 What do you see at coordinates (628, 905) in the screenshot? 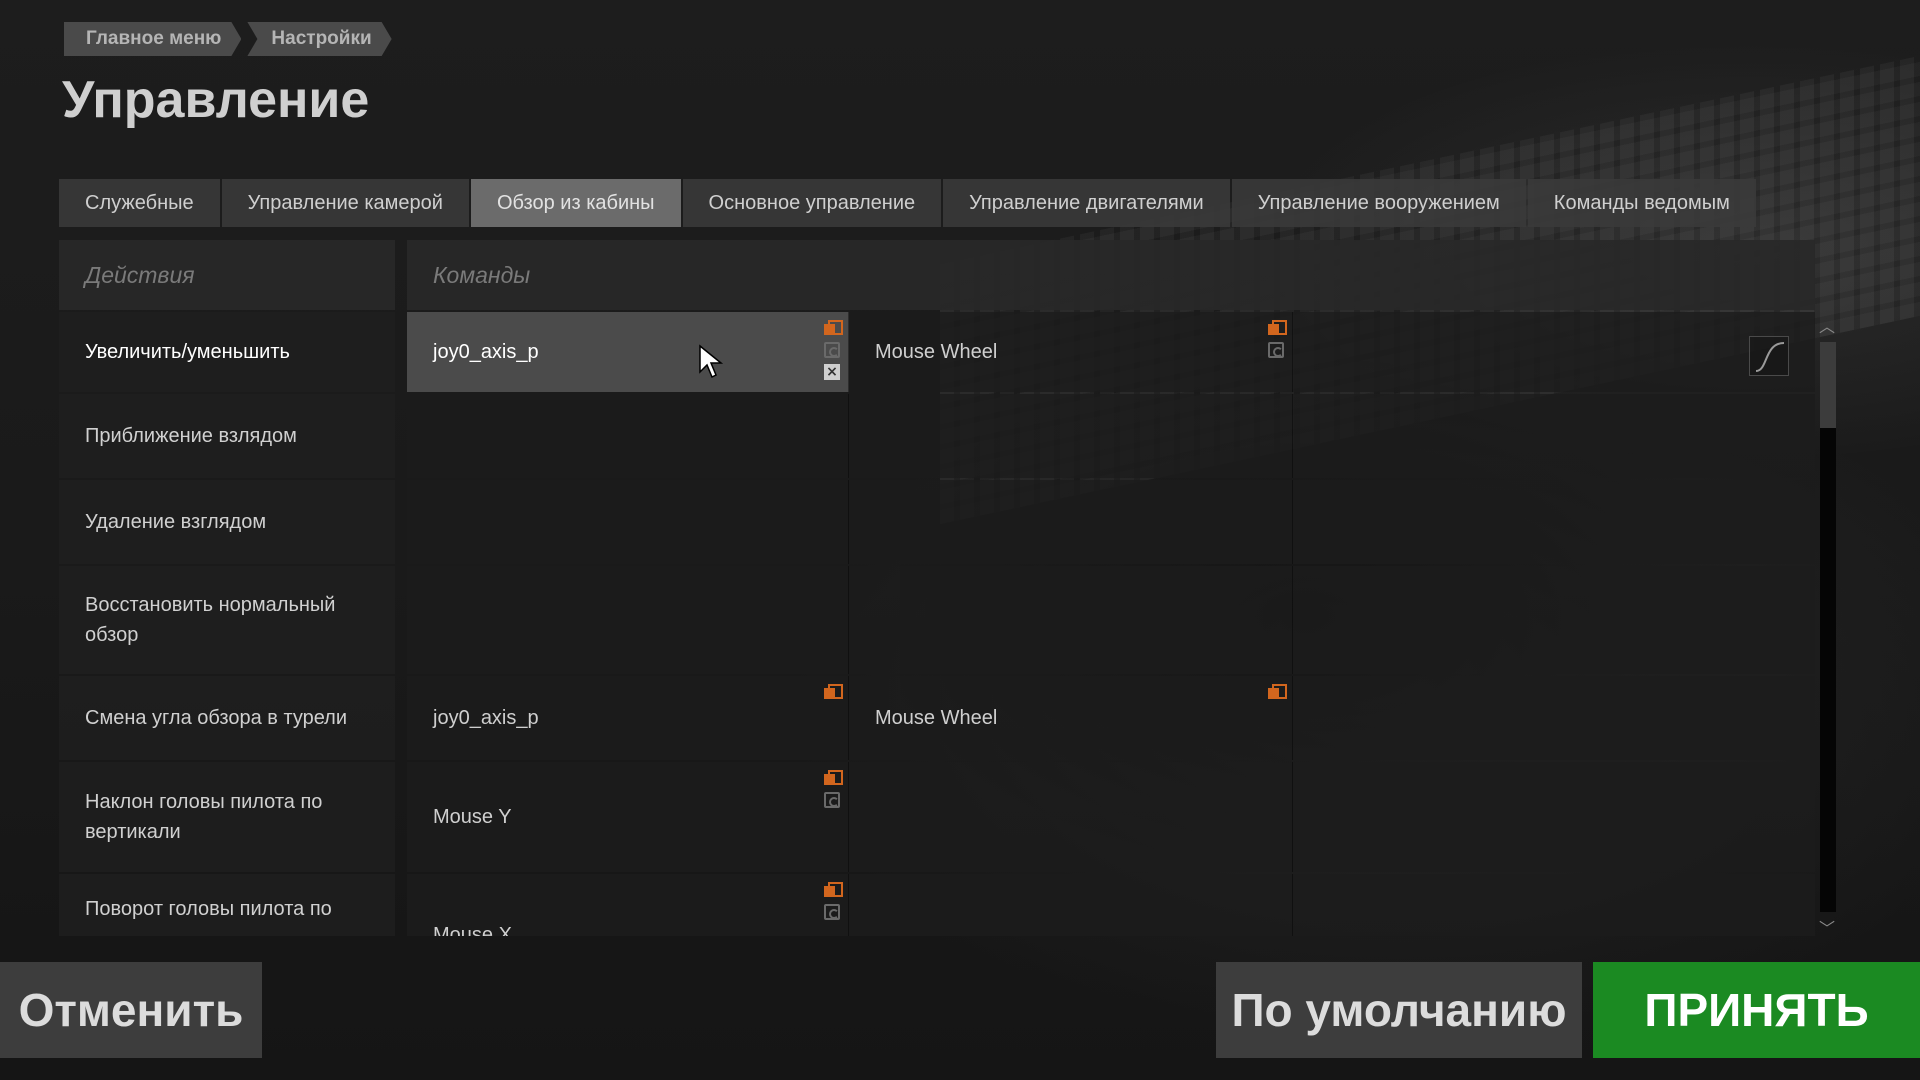
I see `binding-slot-1: Mouse X` at bounding box center [628, 905].